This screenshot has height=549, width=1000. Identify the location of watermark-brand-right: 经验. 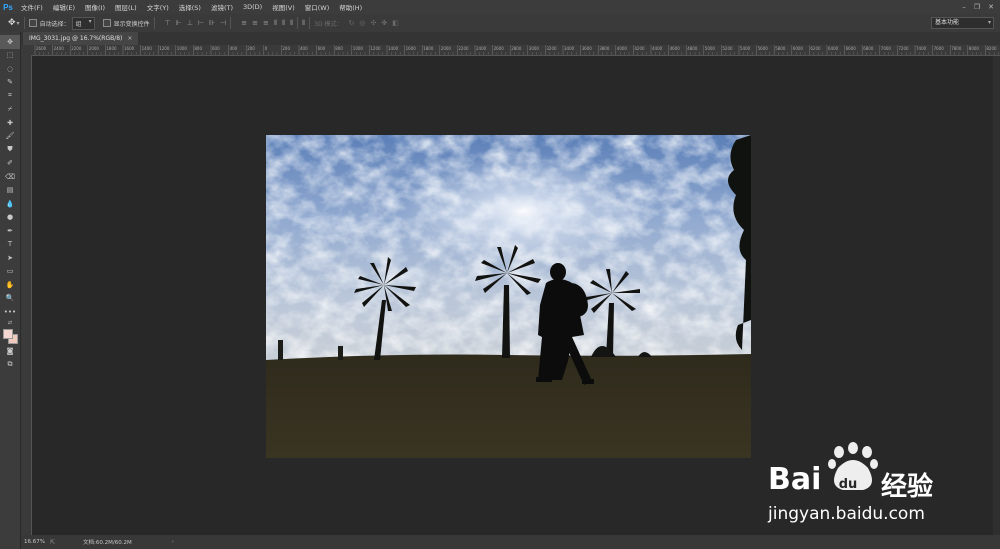
(907, 487).